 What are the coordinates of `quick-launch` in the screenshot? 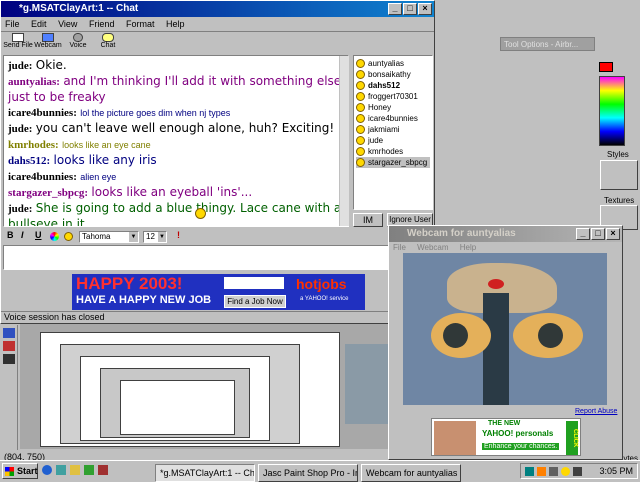 It's located at (92, 471).